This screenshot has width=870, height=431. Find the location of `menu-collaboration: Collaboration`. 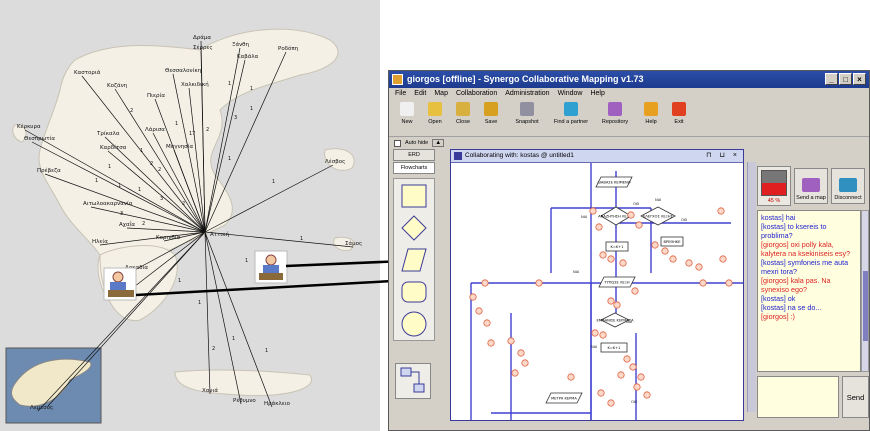

menu-collaboration: Collaboration is located at coordinates (476, 94).